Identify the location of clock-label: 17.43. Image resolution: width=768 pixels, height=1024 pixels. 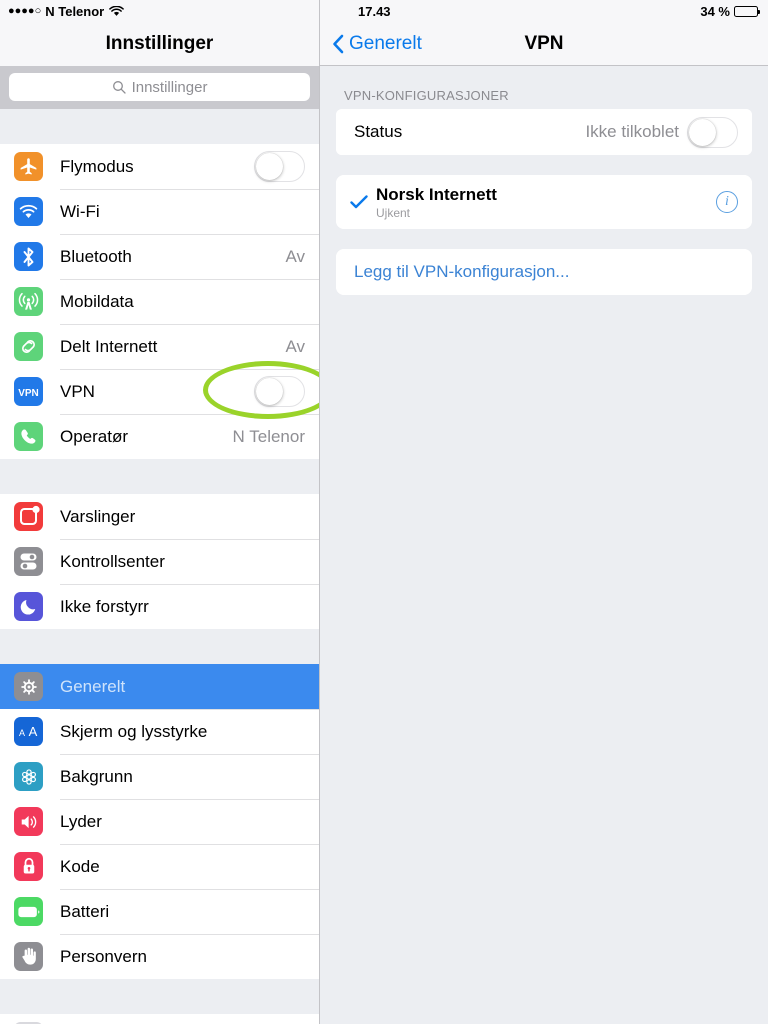
(374, 11).